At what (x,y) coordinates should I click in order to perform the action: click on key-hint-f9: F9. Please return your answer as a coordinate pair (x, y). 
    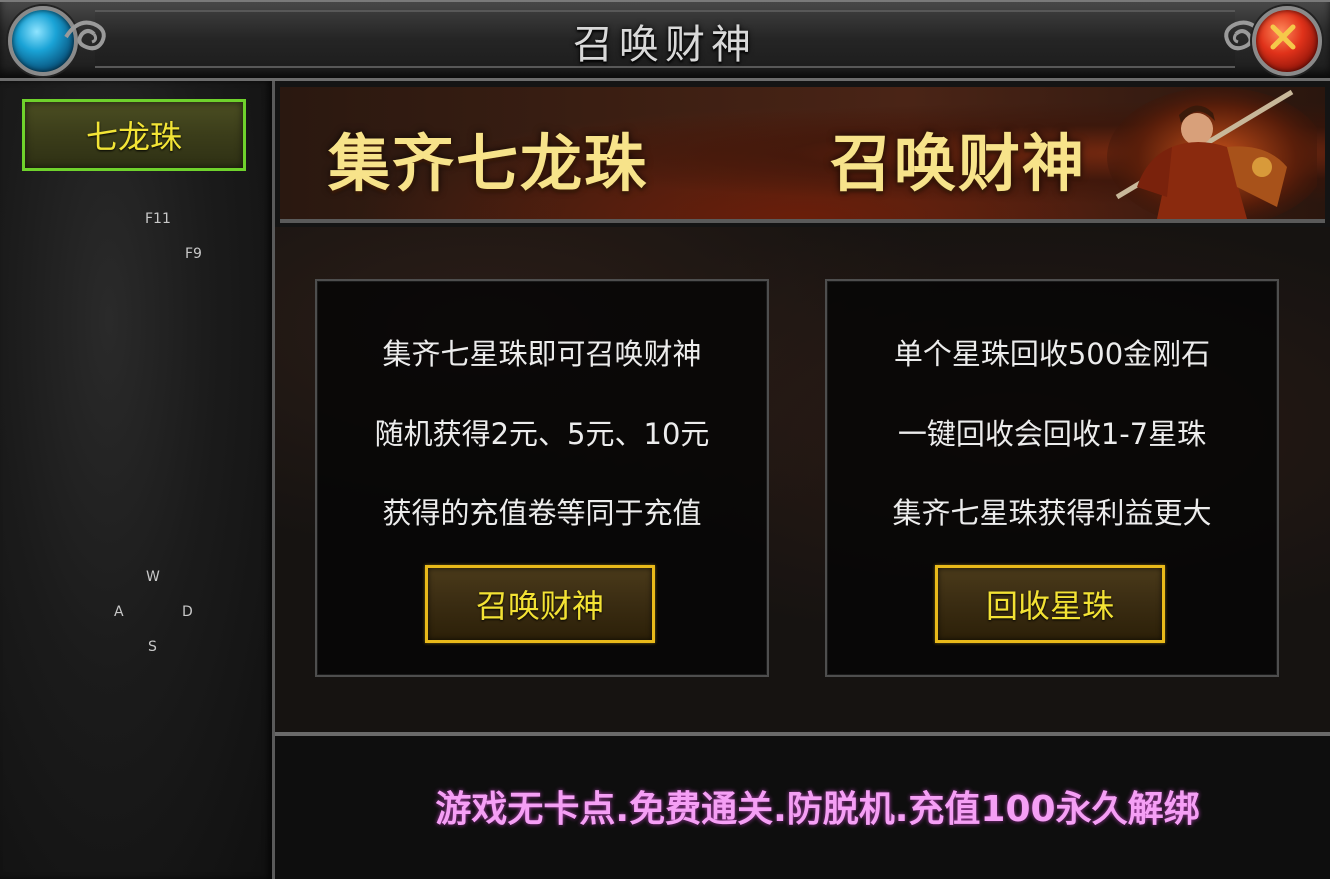
    Looking at the image, I should click on (193, 254).